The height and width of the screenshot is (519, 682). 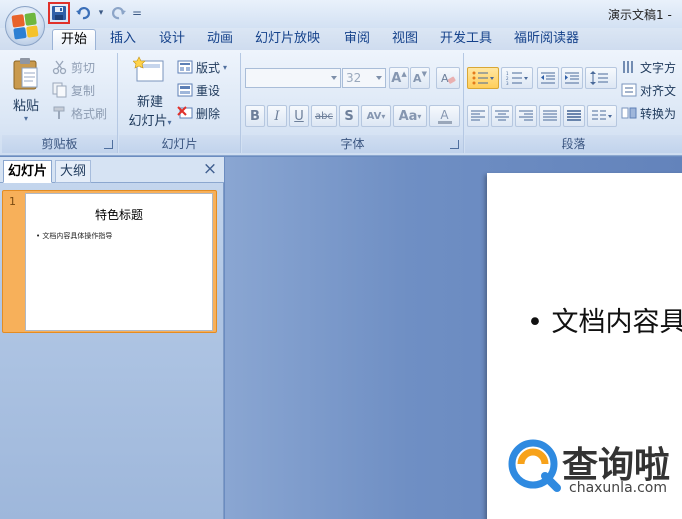 I want to click on format-painter-label: 格式刷, so click(x=89, y=113).